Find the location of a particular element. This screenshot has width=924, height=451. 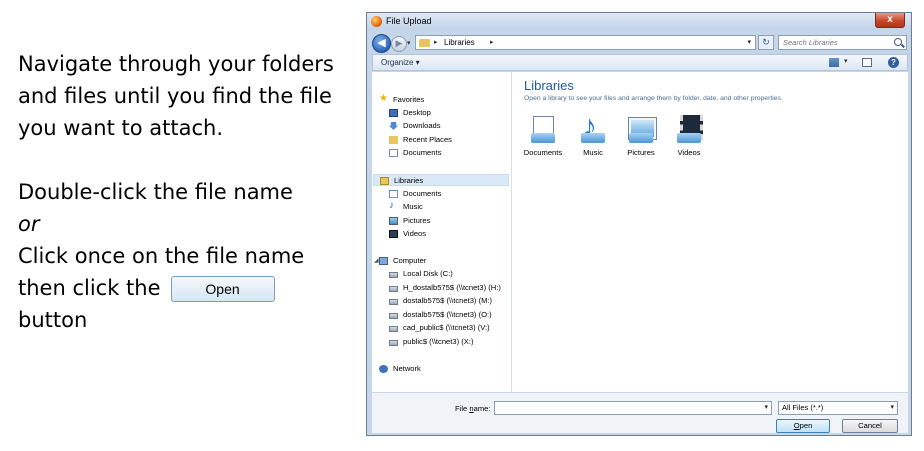

instruction-line: Click once on the file name is located at coordinates (161, 256).